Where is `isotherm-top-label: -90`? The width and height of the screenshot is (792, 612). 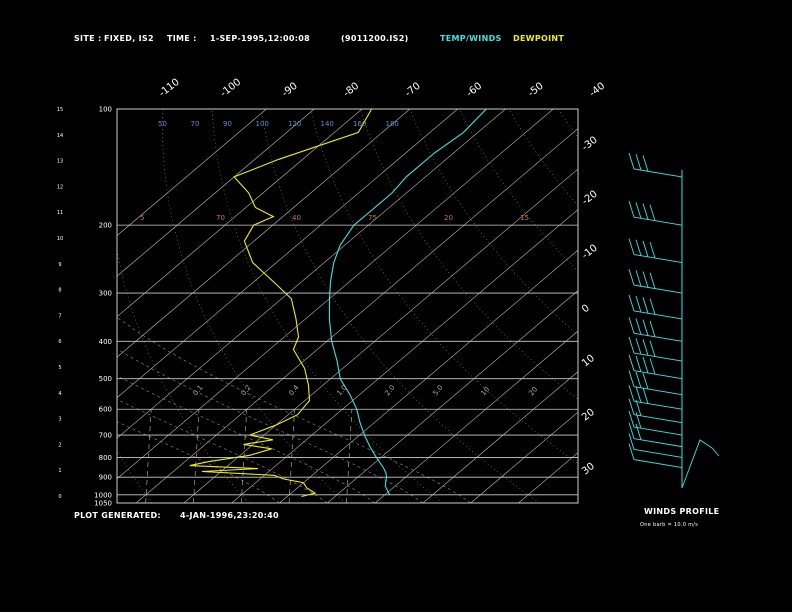 isotherm-top-label: -90 is located at coordinates (290, 90).